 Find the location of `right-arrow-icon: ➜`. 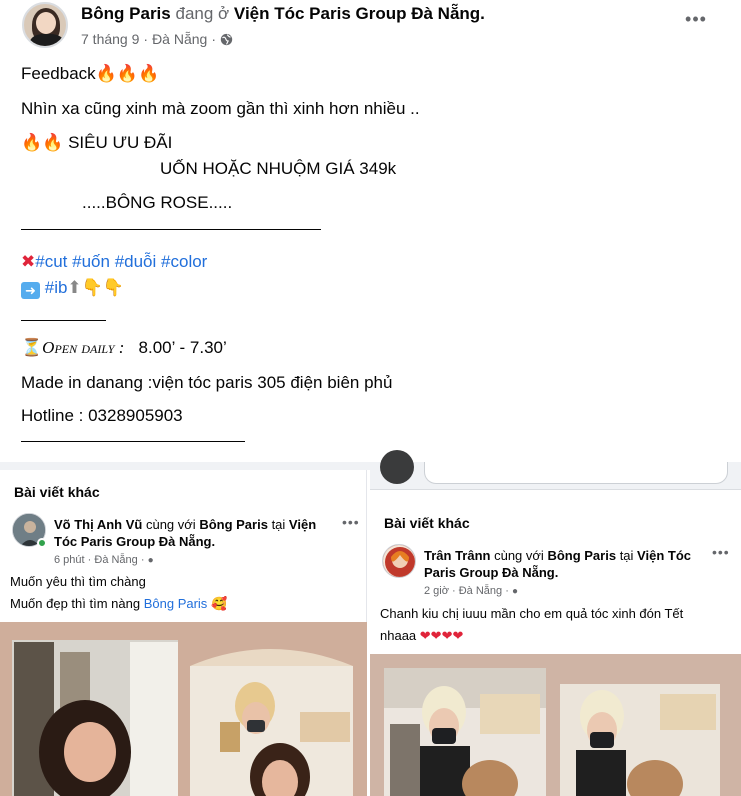

right-arrow-icon: ➜ is located at coordinates (30, 290).